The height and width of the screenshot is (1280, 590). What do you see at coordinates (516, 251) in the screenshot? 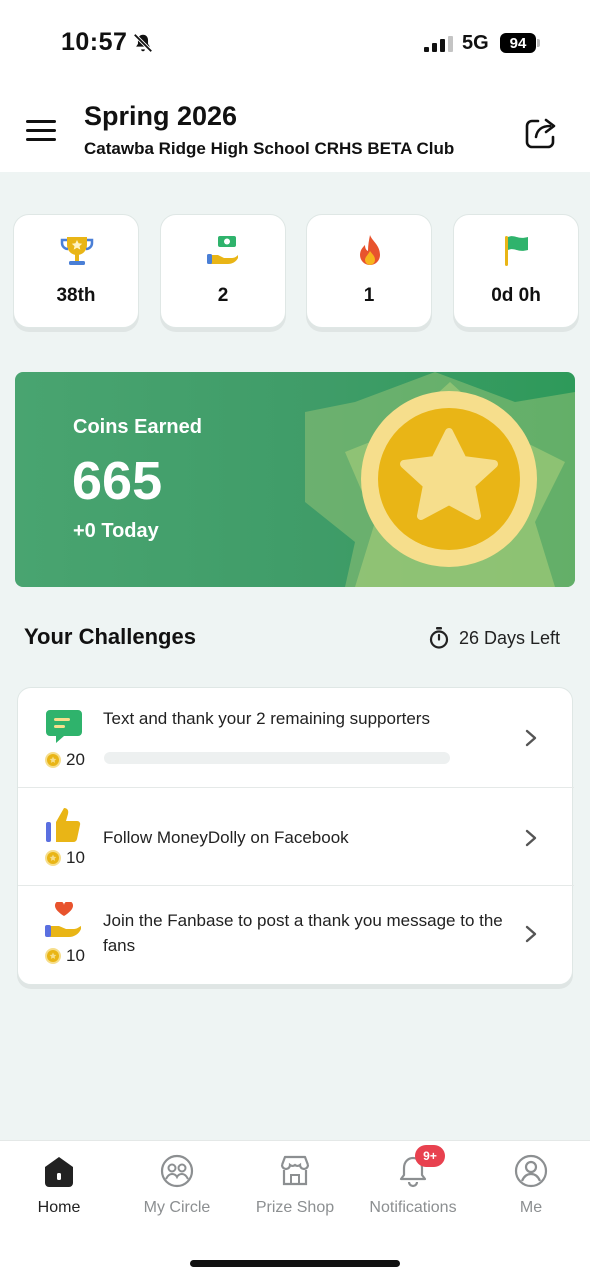
I see `flag-icon` at bounding box center [516, 251].